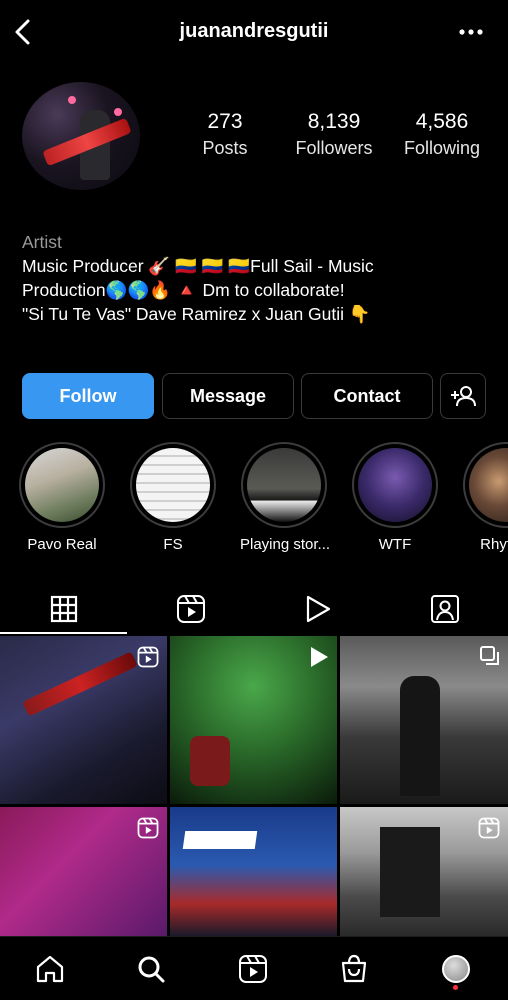 The width and height of the screenshot is (508, 1000). I want to click on tagged-icon, so click(444, 609).